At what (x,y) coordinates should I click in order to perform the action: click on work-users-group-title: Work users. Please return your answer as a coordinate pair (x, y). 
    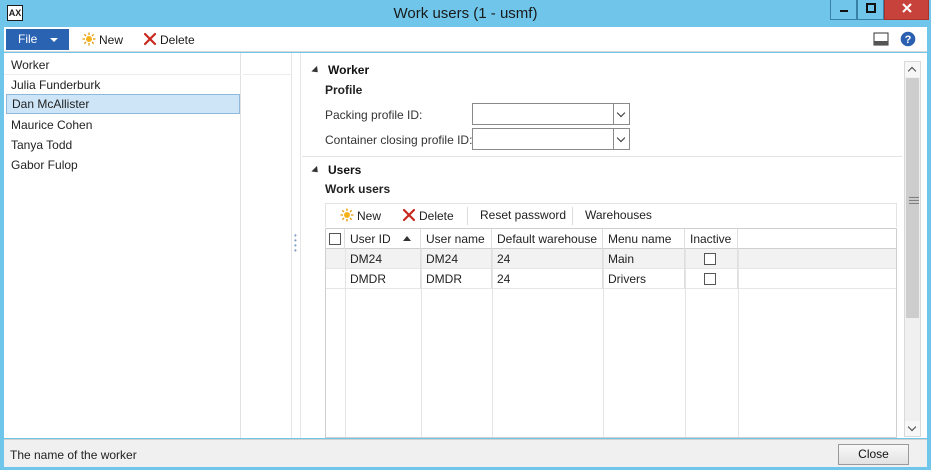
    Looking at the image, I should click on (358, 189).